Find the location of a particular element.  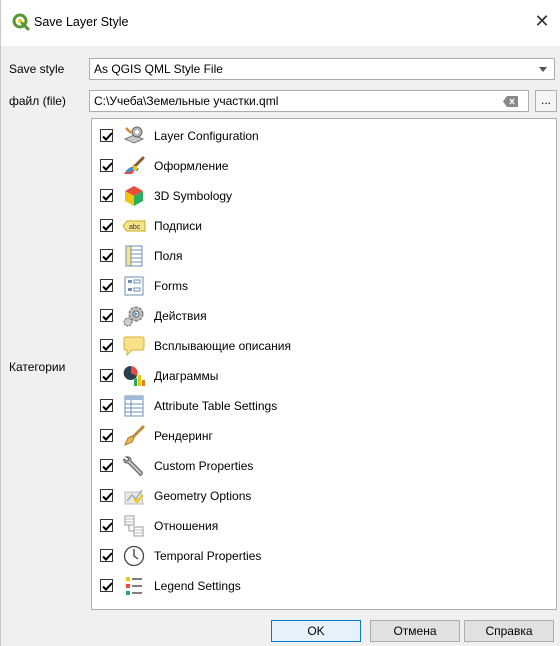

category-label: Подписи is located at coordinates (178, 226).